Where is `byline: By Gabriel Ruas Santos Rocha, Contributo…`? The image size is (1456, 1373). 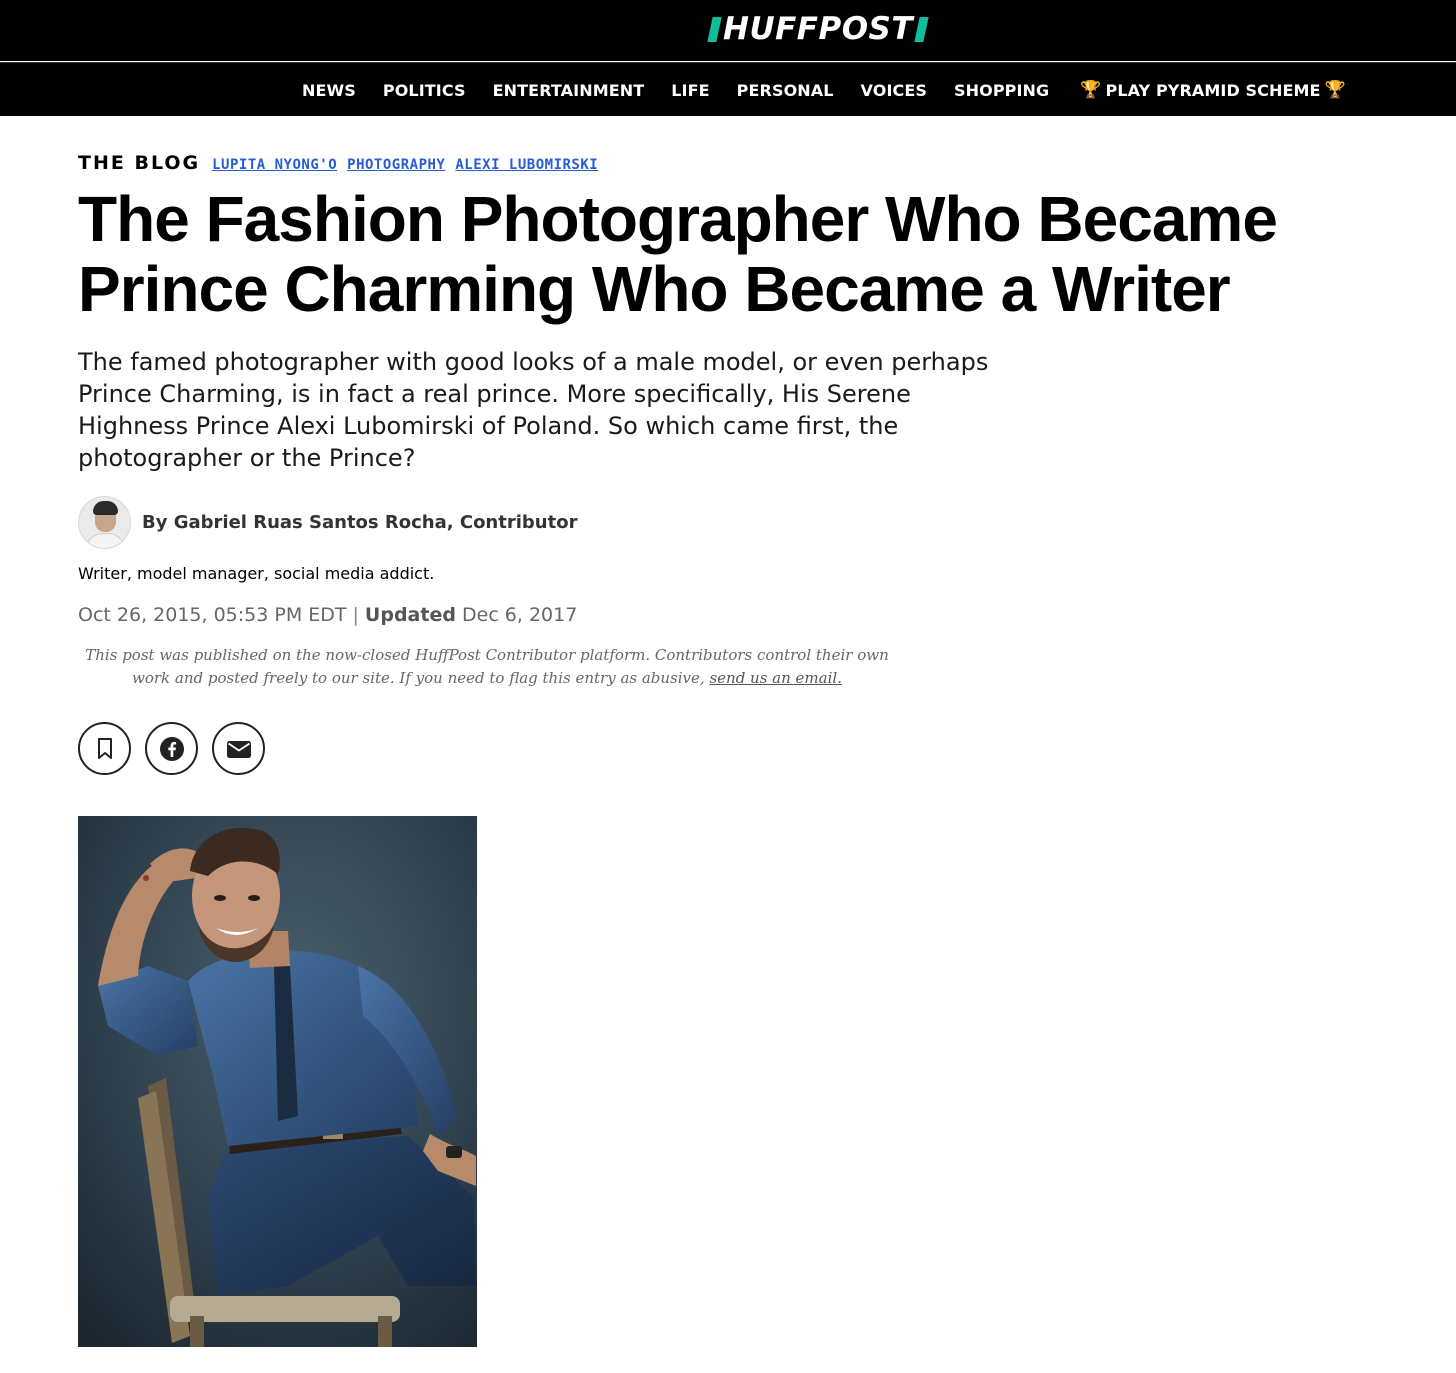
byline: By Gabriel Ruas Santos Rocha, Contributo… is located at coordinates (327, 522).